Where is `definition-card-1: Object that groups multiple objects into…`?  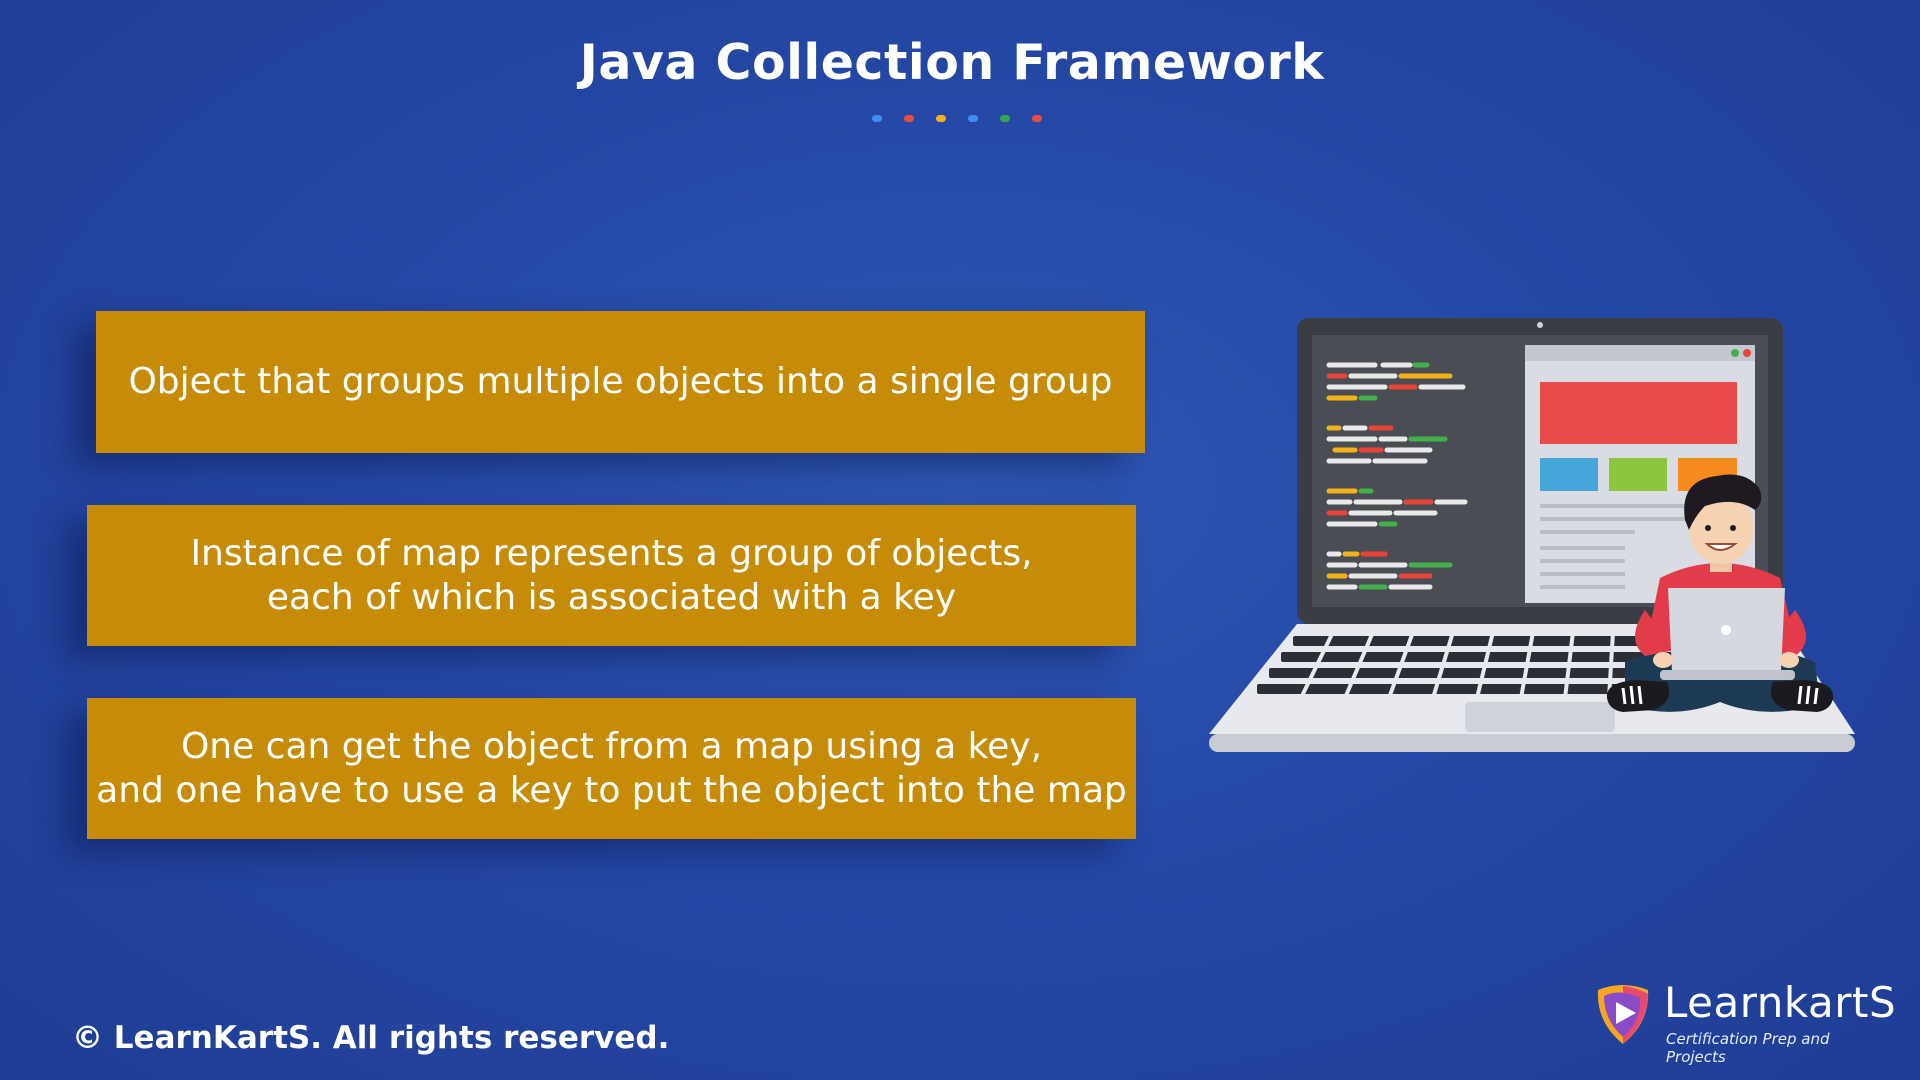
definition-card-1: Object that groups multiple objects into… is located at coordinates (620, 382).